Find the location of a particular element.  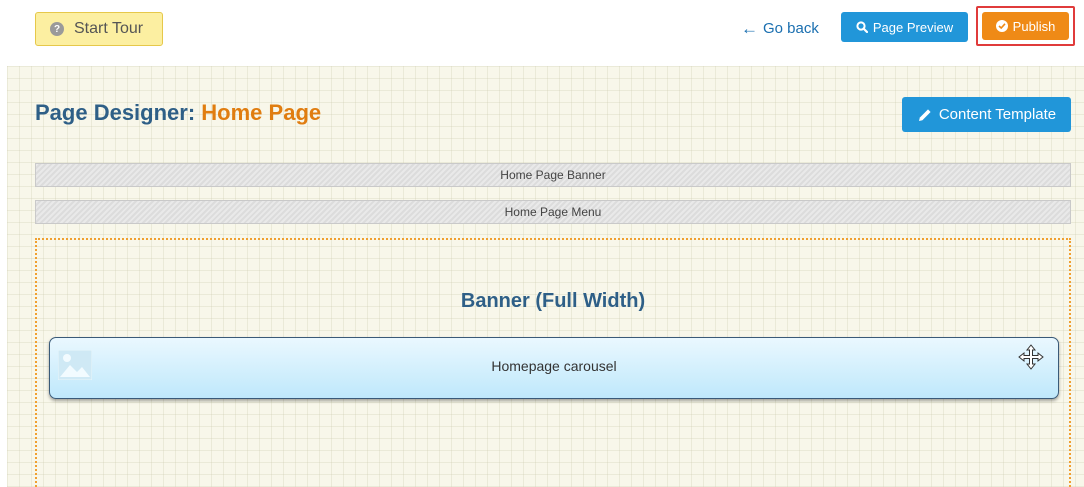

pencil-icon is located at coordinates (924, 114).